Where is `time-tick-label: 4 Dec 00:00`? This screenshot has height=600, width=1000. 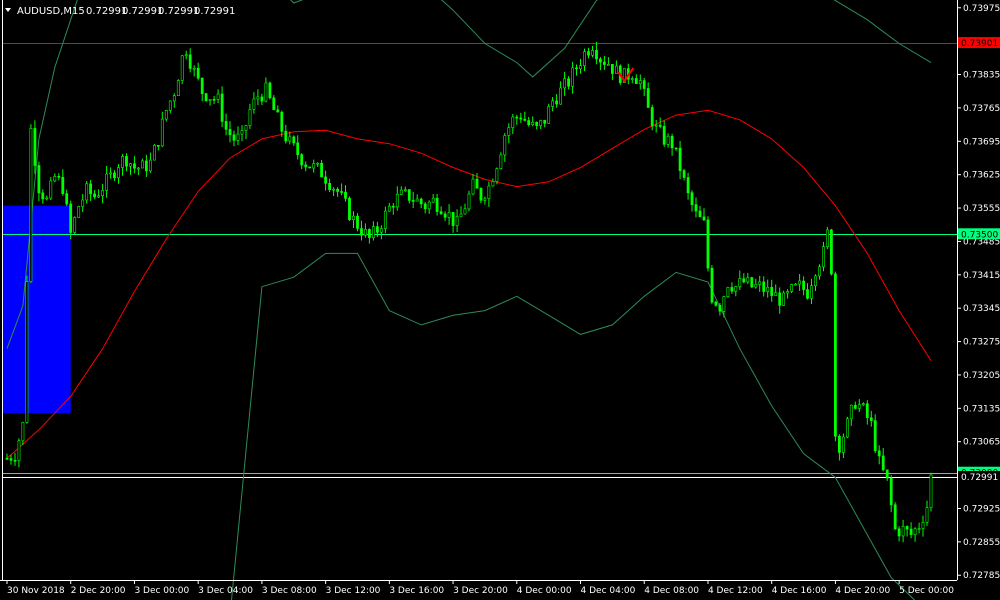
time-tick-label: 4 Dec 00:00 is located at coordinates (544, 591).